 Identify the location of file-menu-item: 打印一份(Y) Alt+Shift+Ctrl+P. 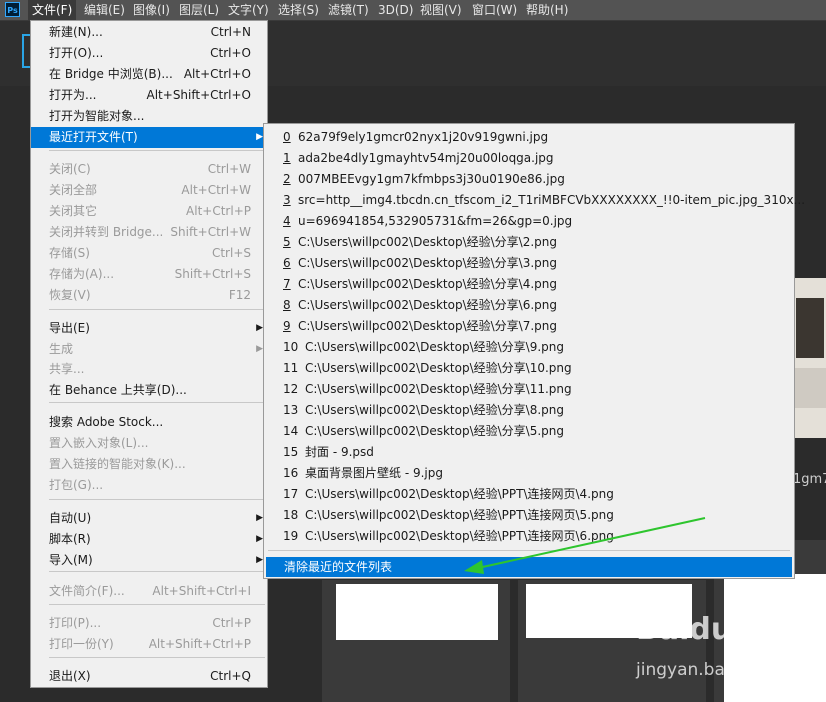
(149, 644).